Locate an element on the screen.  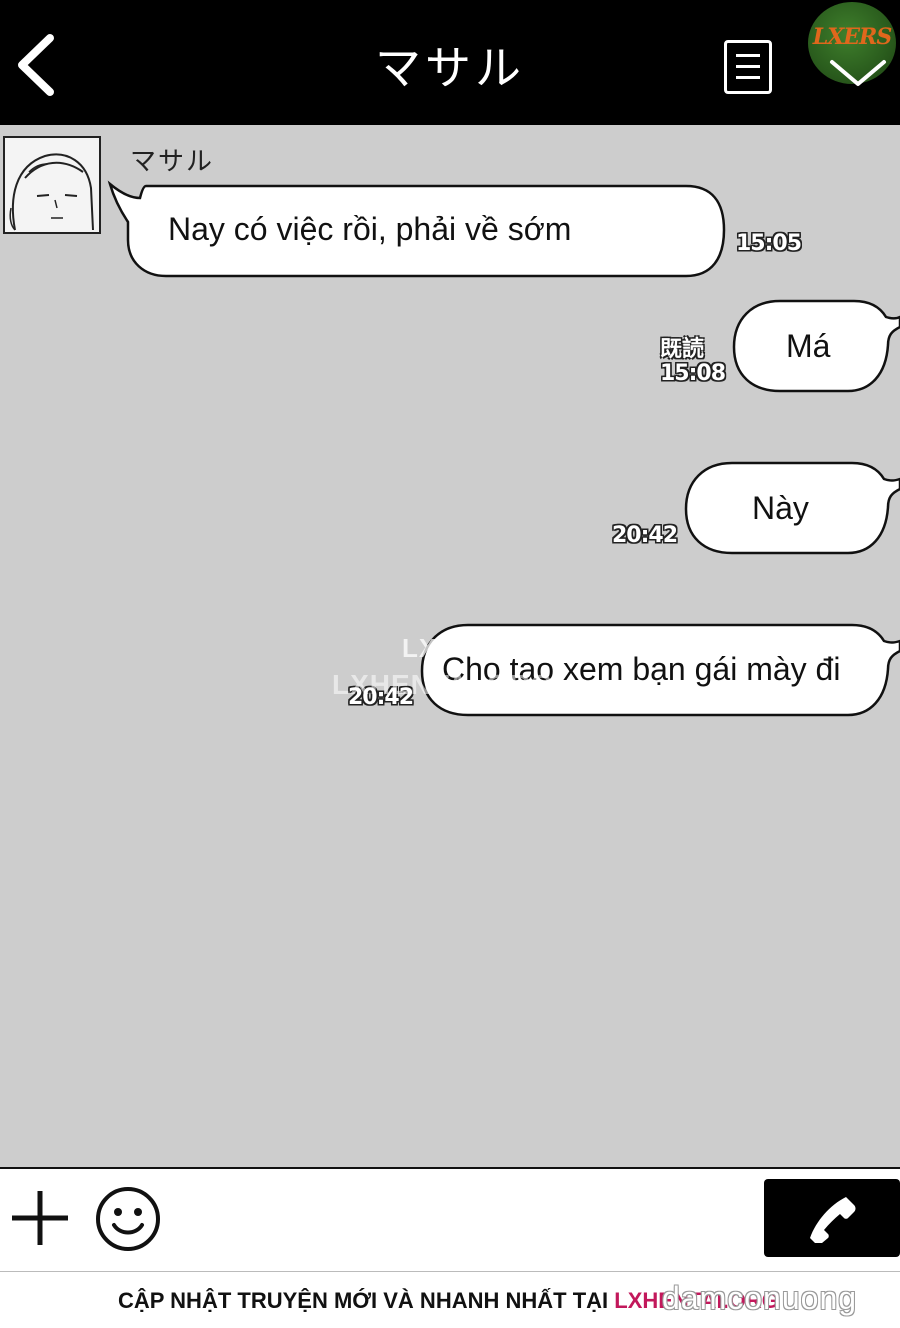
read-receipt: 既読 is located at coordinates (682, 349).